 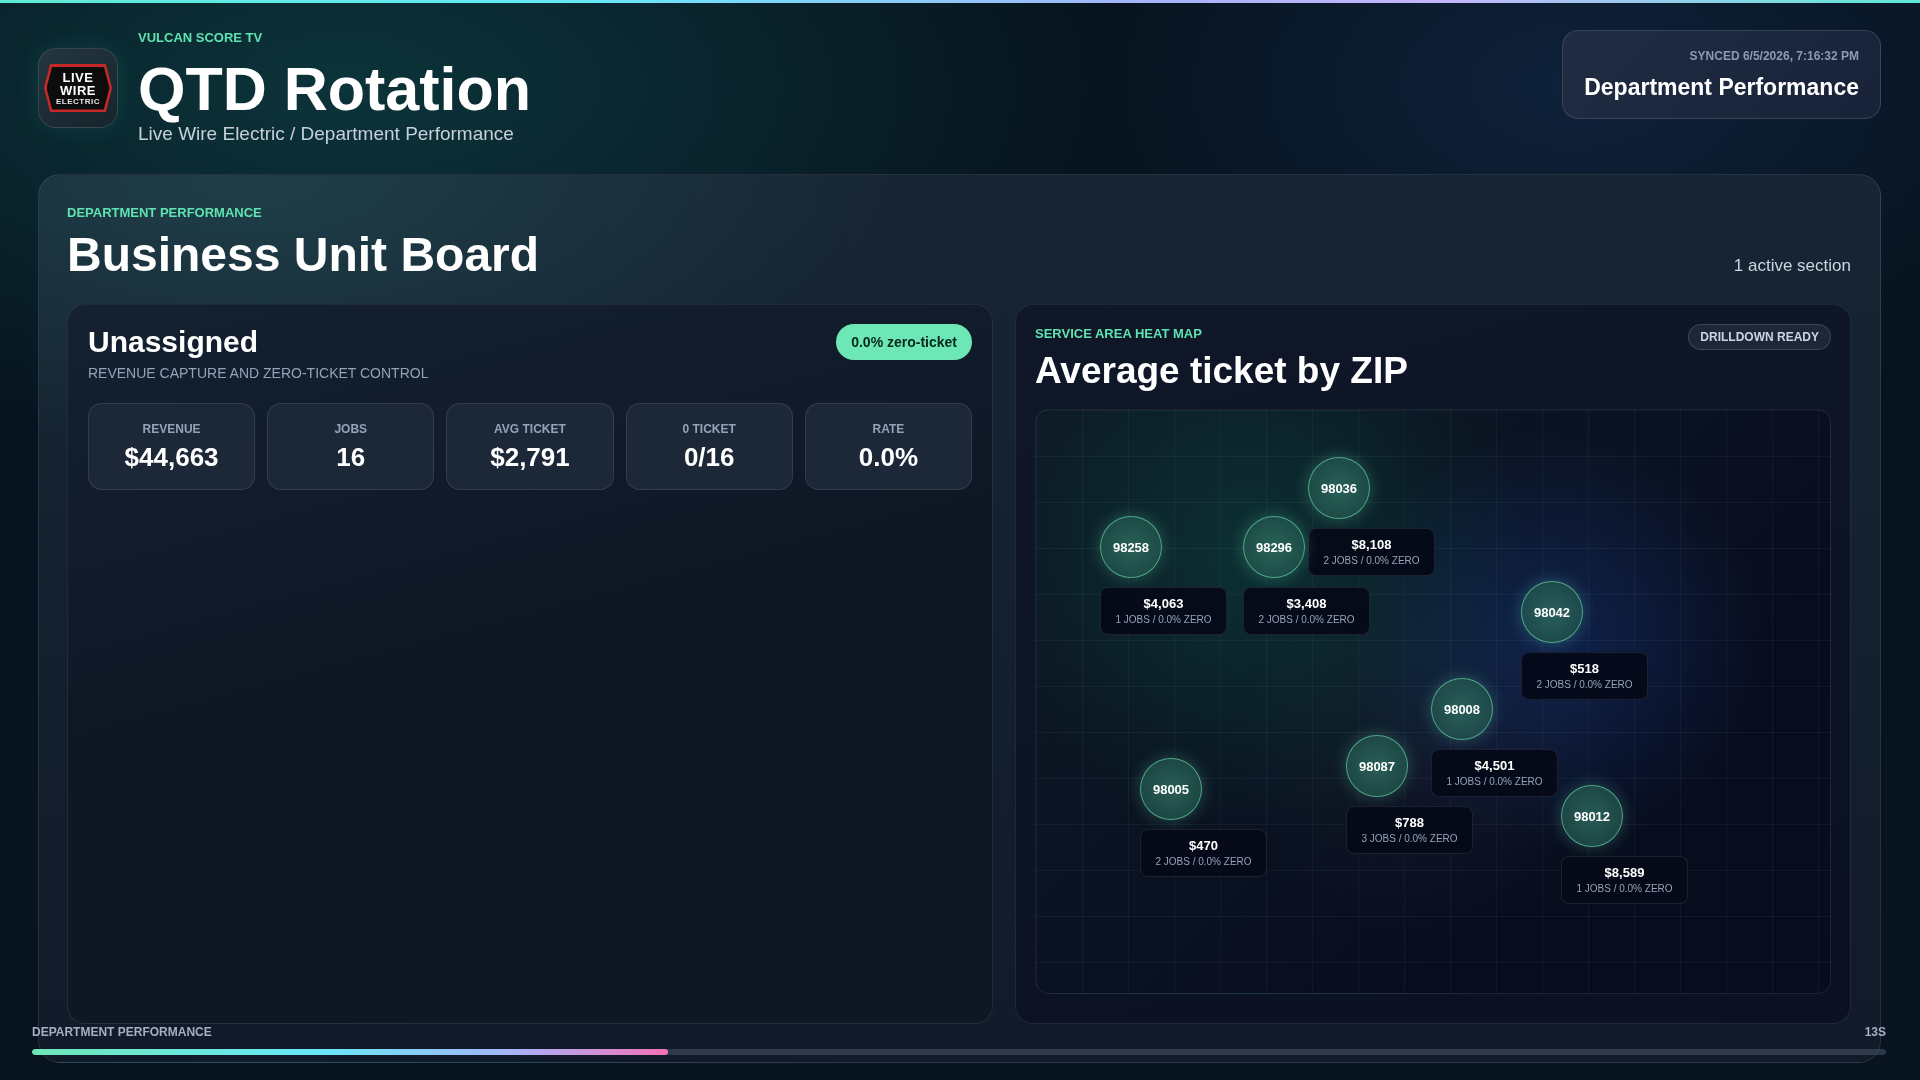 I want to click on zip-marker: 98012, so click(x=1592, y=816).